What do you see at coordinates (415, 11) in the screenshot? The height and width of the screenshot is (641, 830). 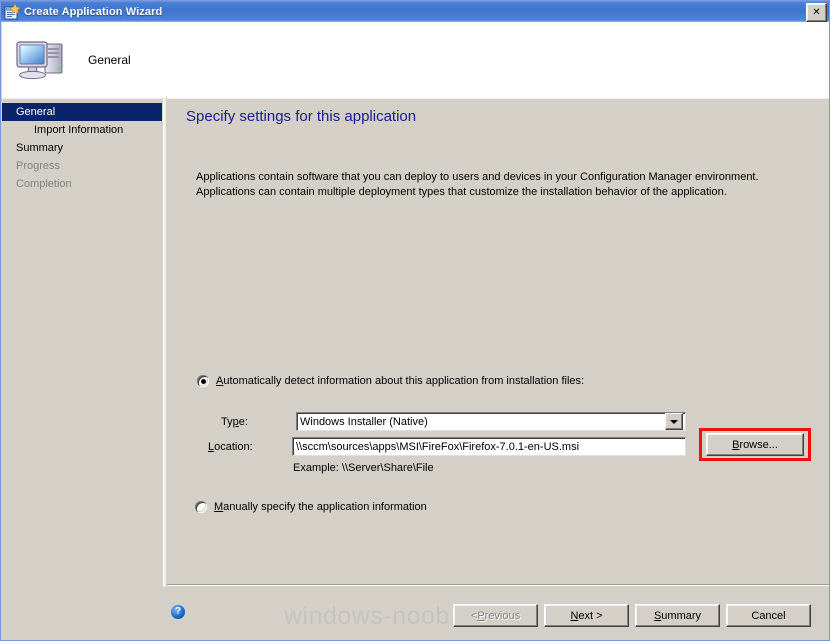 I see `title-bar: Create Application Wizard ✕` at bounding box center [415, 11].